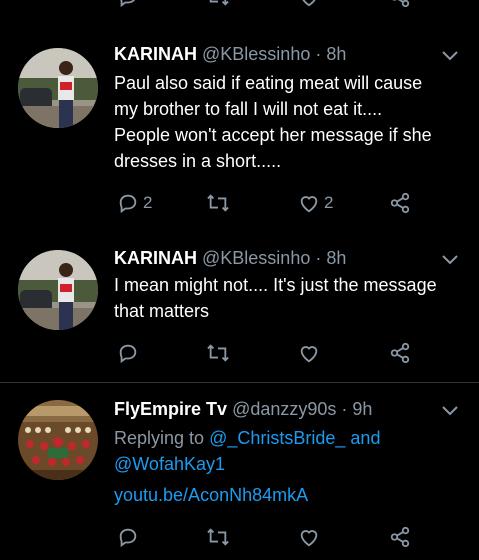 The height and width of the screenshot is (560, 479). I want to click on mention-link: @_ChristsBride_, so click(277, 438).